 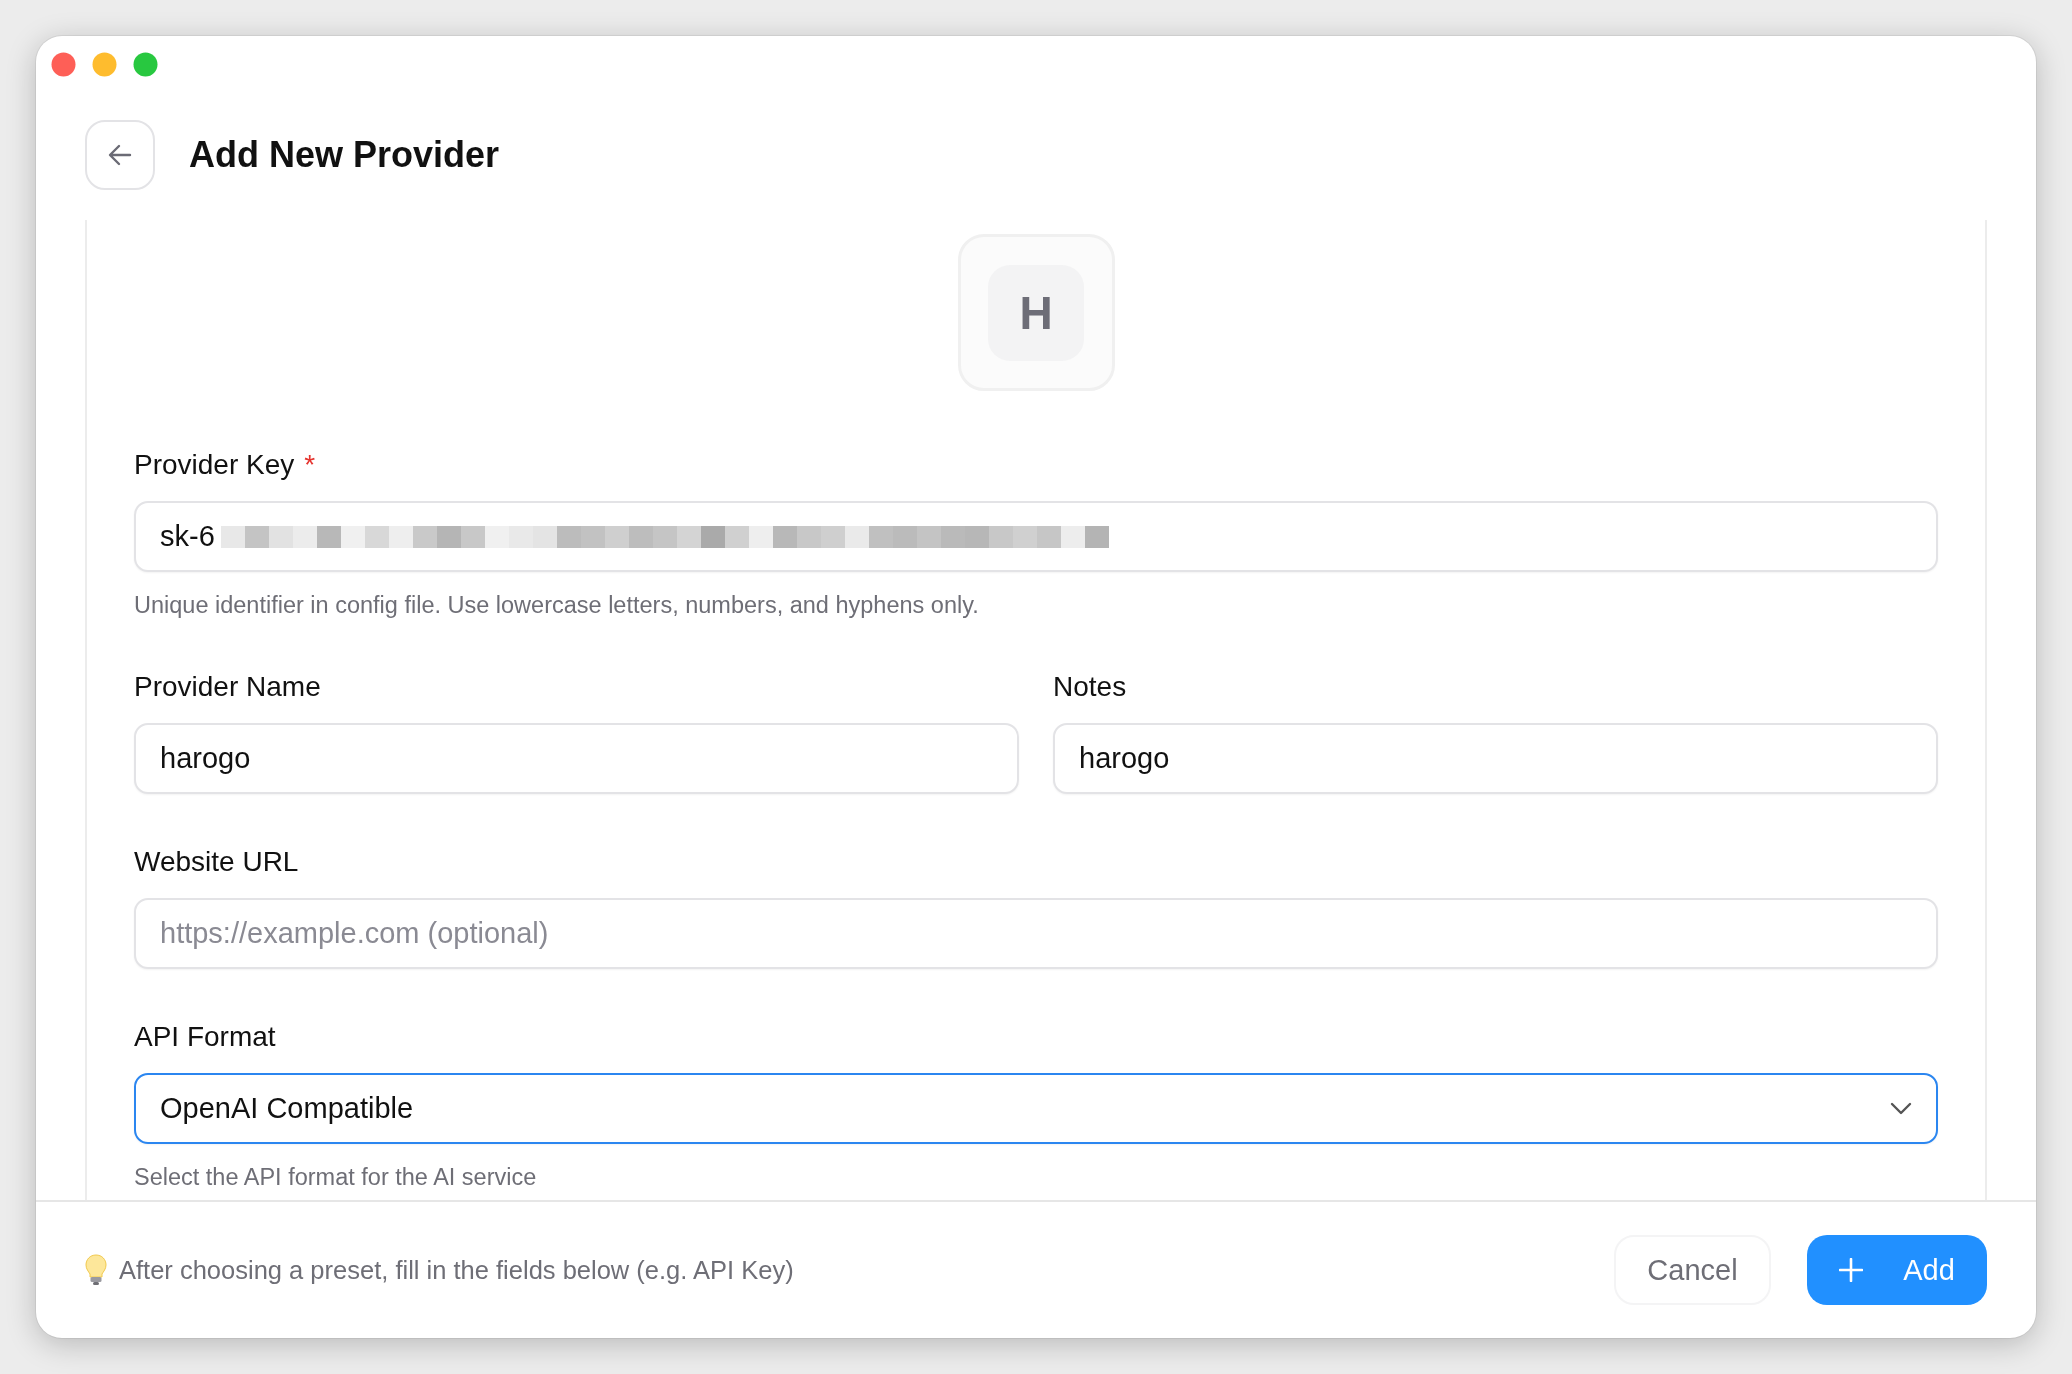 I want to click on field-label: Provider Key, so click(x=214, y=465).